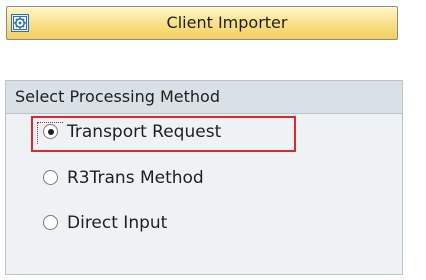  What do you see at coordinates (50, 177) in the screenshot?
I see `radio-r3trans-method` at bounding box center [50, 177].